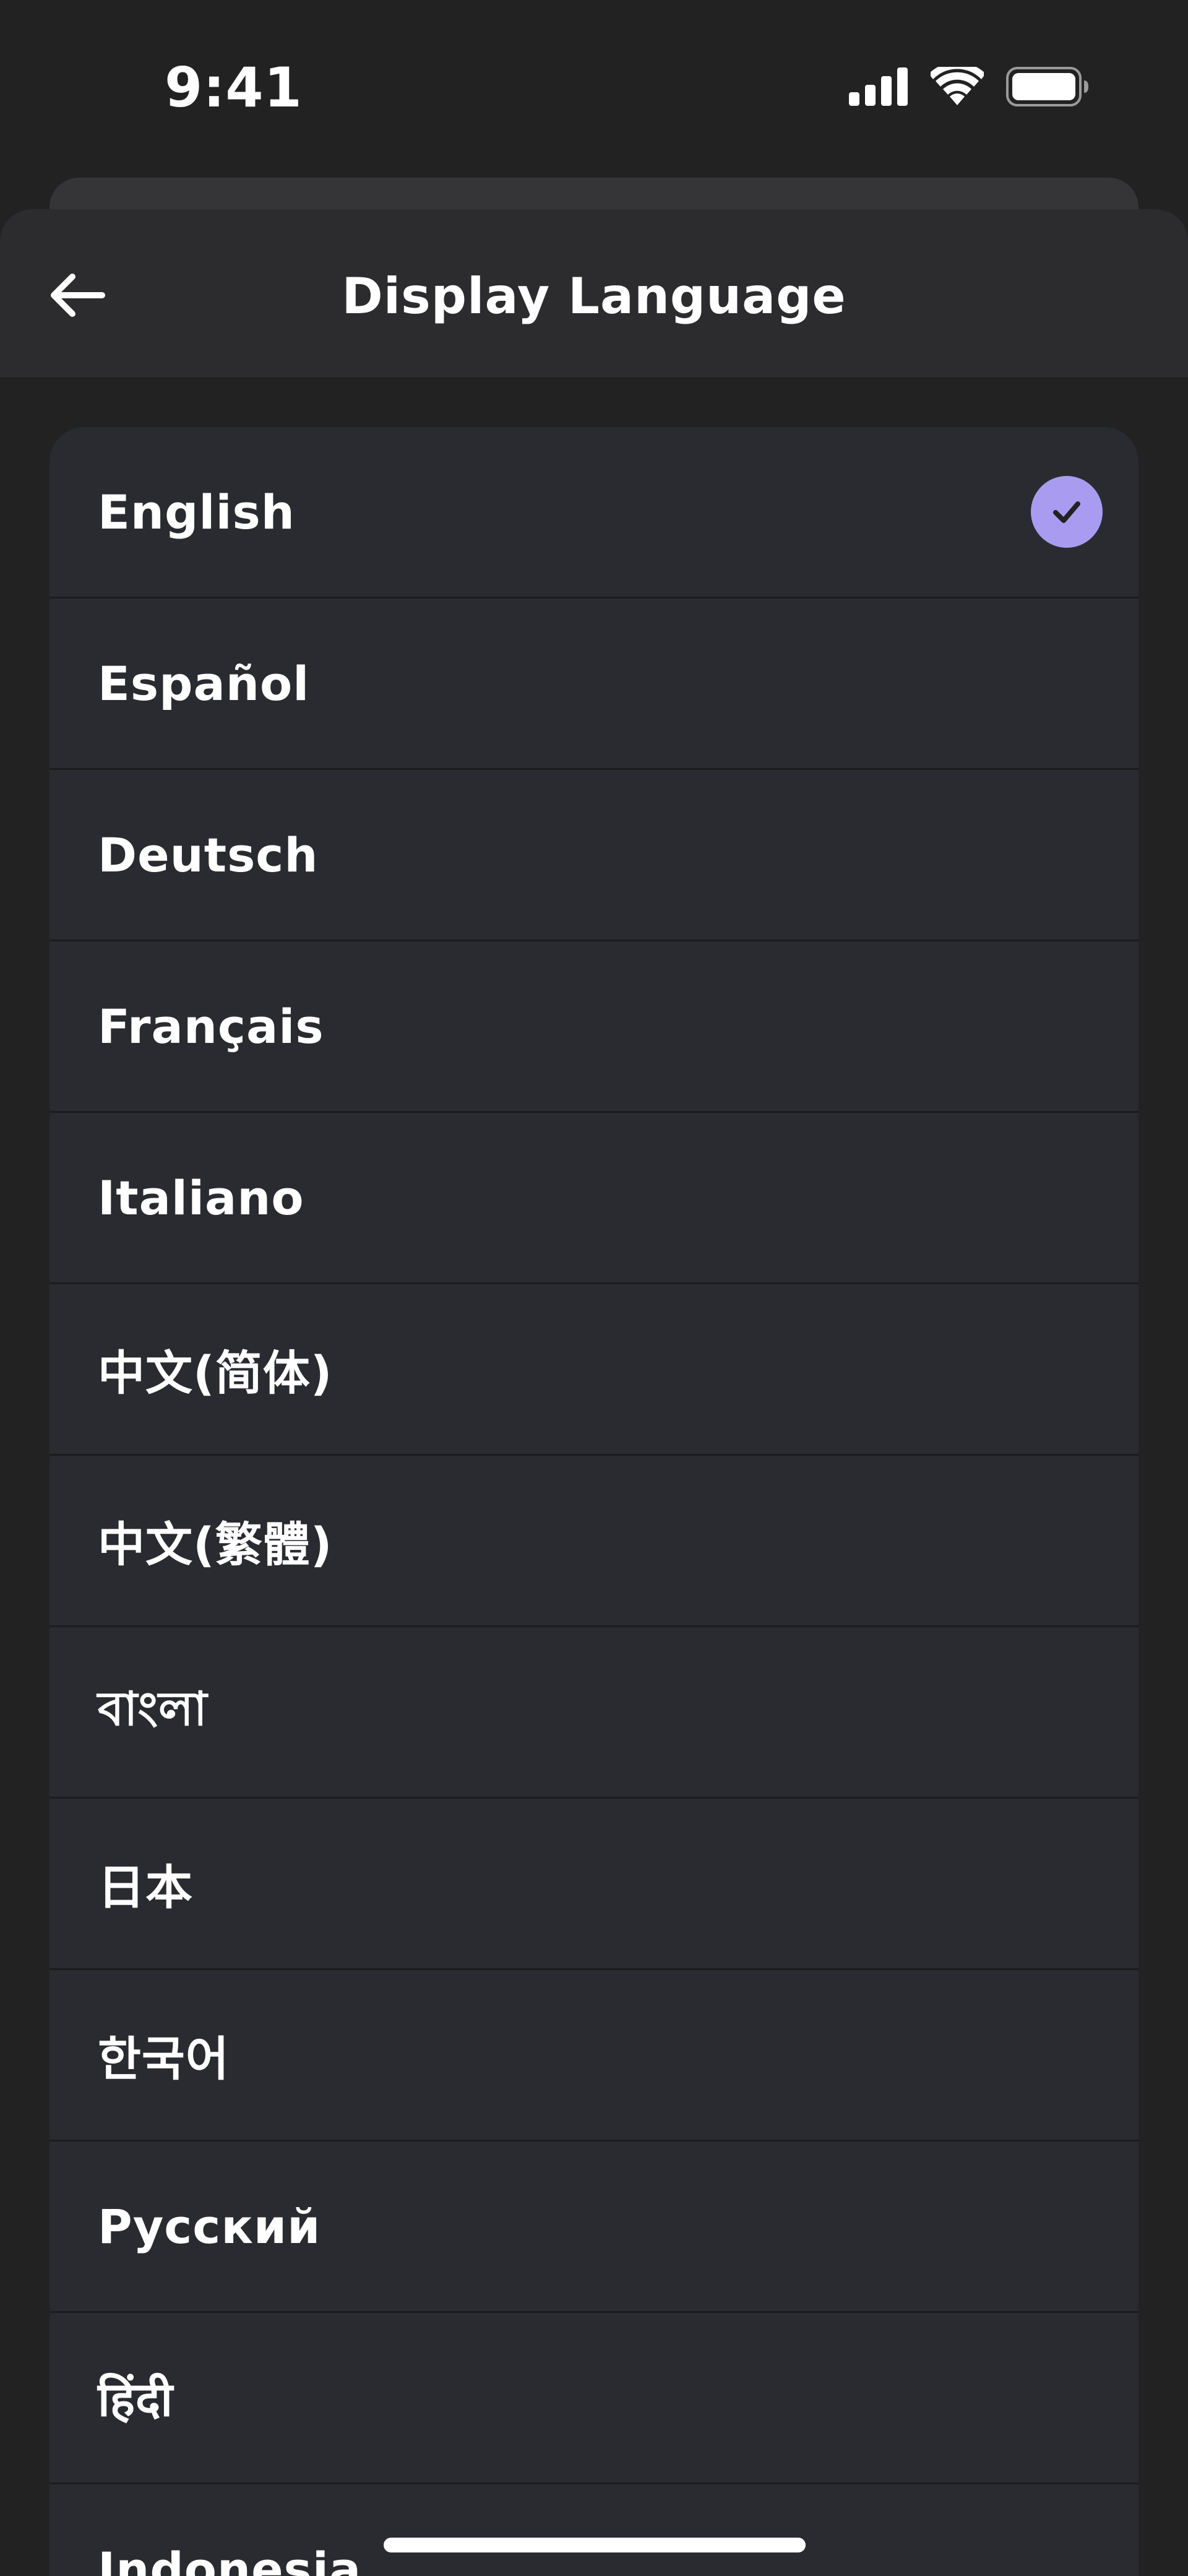 The height and width of the screenshot is (2576, 1188). Describe the element at coordinates (594, 1198) in the screenshot. I see `language-option-row: Italiano` at that location.